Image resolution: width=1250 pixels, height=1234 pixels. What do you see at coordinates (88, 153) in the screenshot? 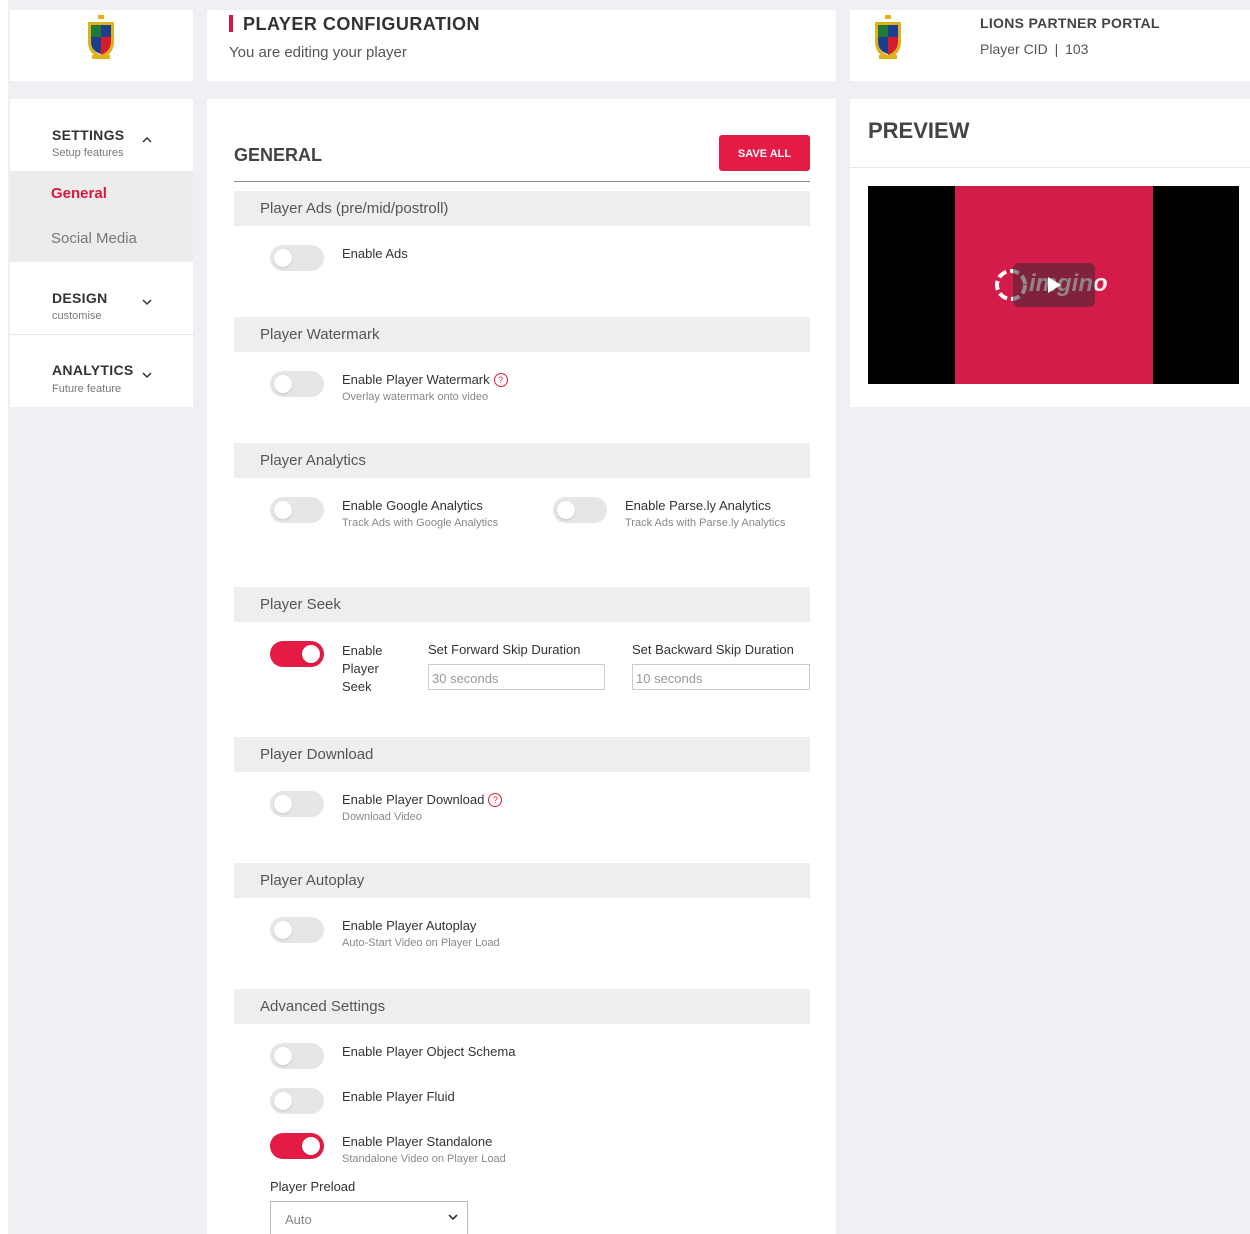
I see `sidebar-settings-sub: Setup features` at bounding box center [88, 153].